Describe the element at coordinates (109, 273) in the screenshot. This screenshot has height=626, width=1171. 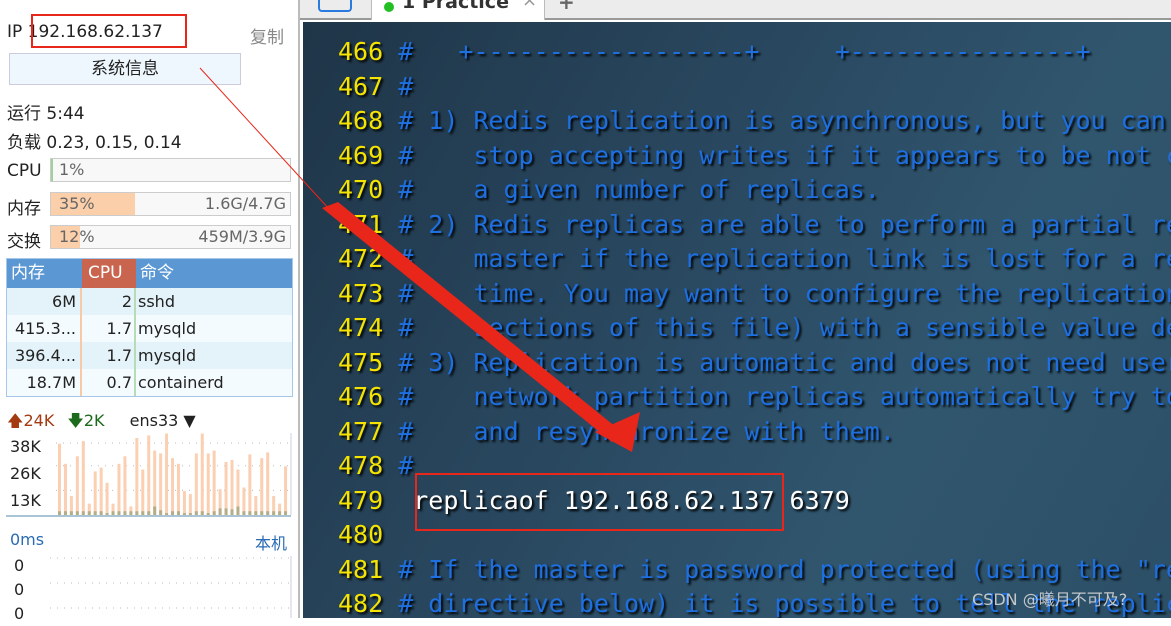
I see `header-cpu: CPU` at that location.